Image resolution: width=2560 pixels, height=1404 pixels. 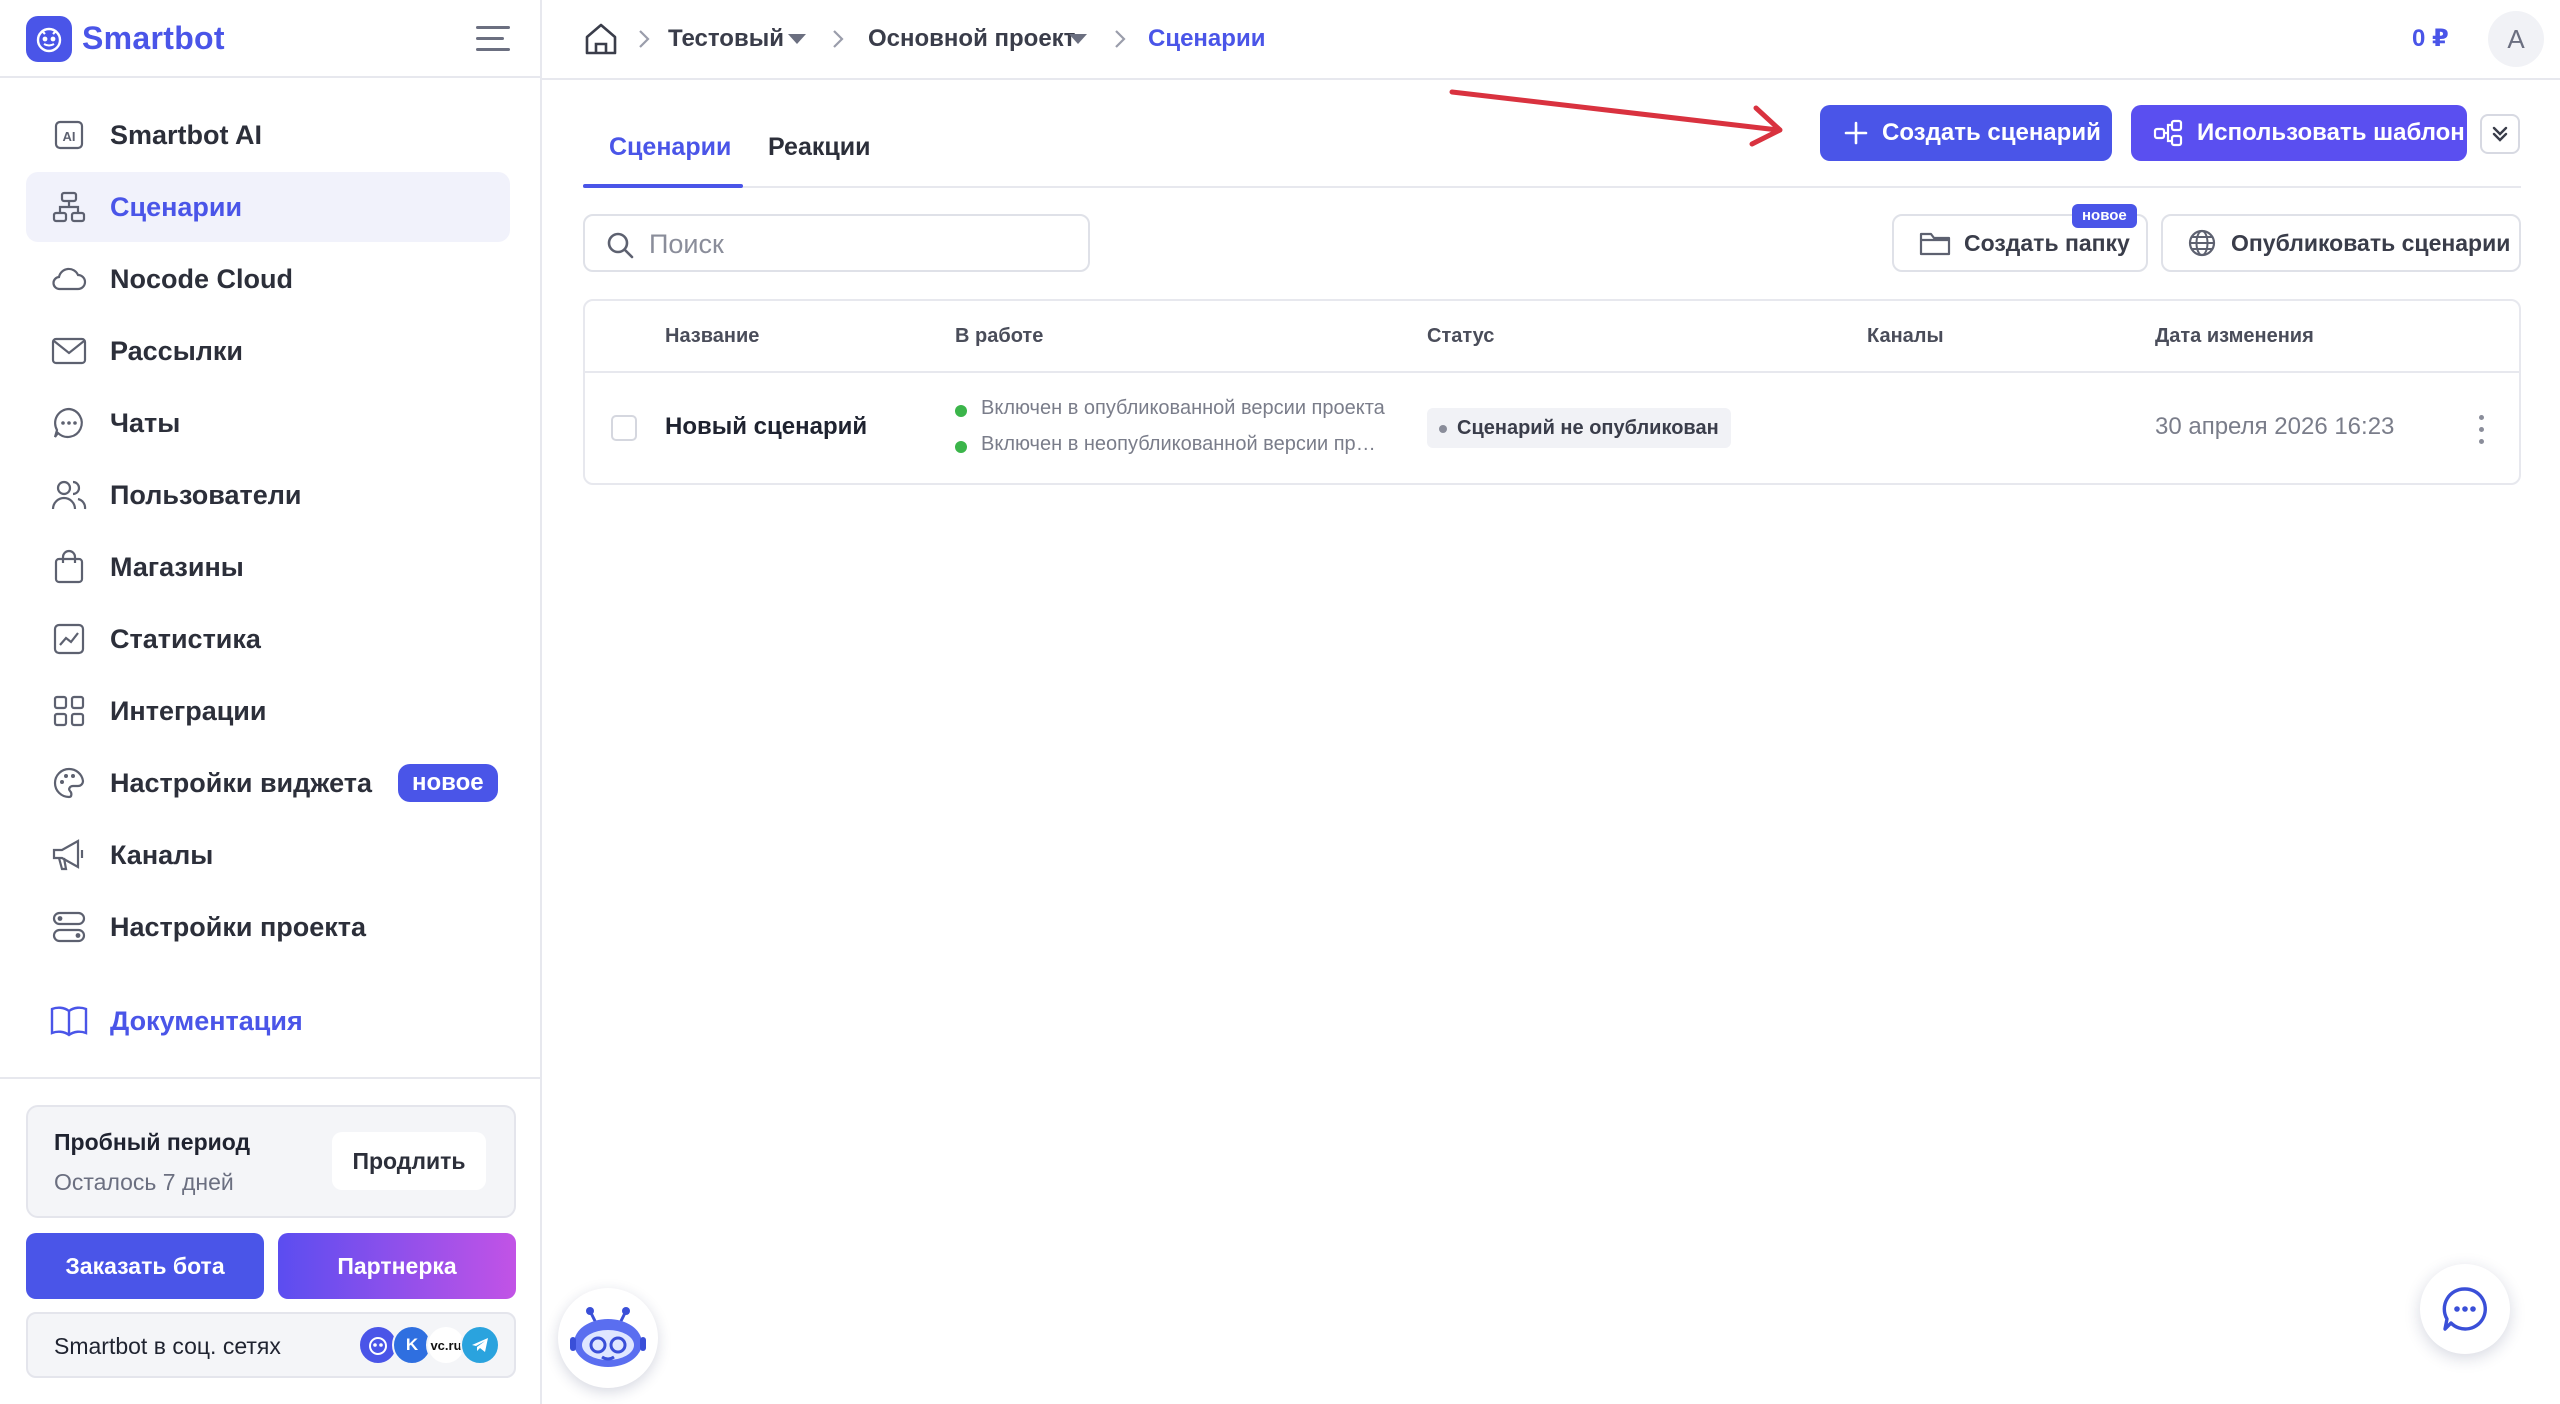 I want to click on home-icon, so click(x=601, y=39).